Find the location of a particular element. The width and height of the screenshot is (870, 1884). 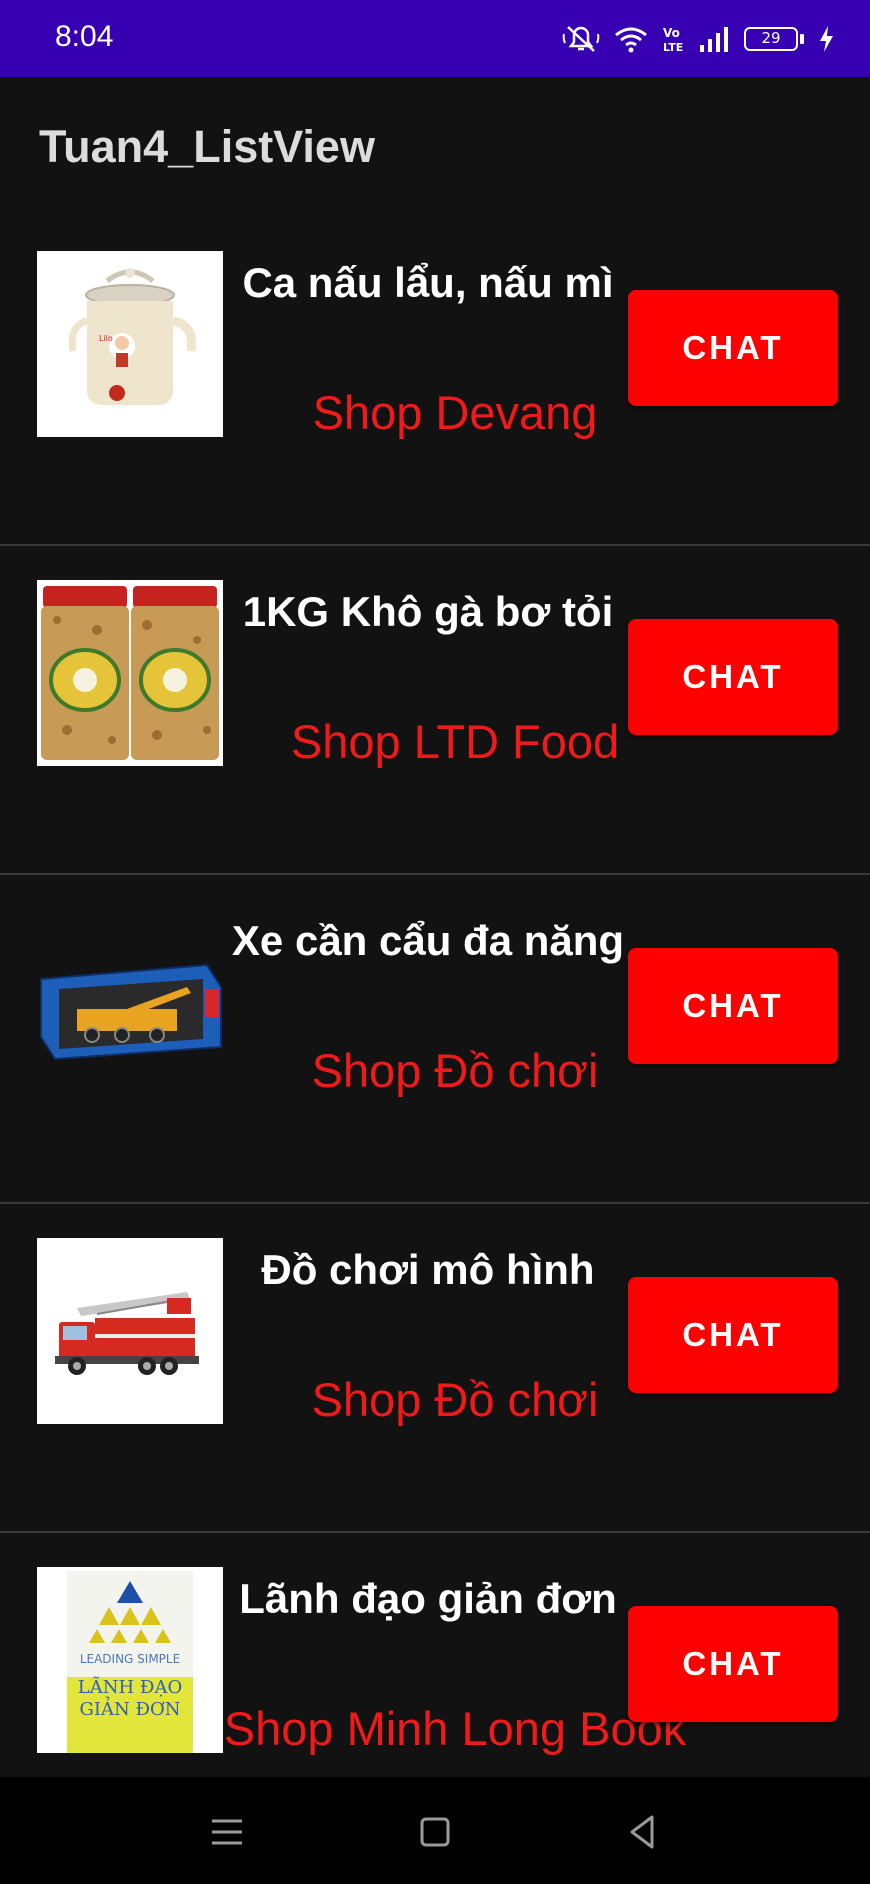

svg-text: Vo is located at coordinates (671, 33).